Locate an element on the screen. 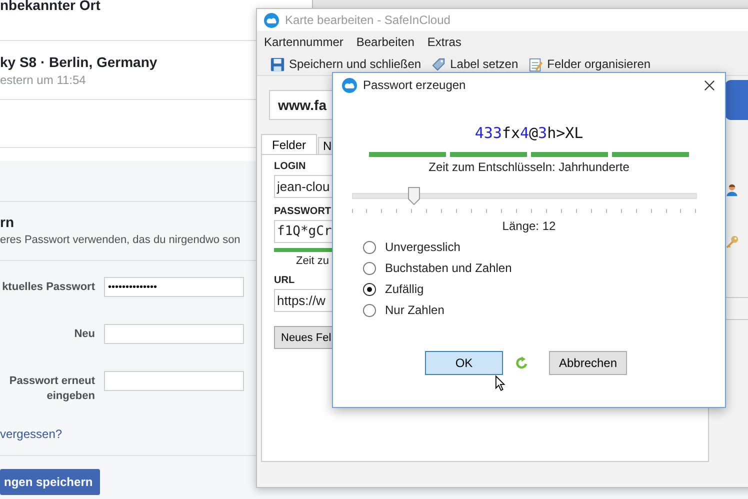 The height and width of the screenshot is (499, 748). menu-item: Kartennummer is located at coordinates (304, 42).